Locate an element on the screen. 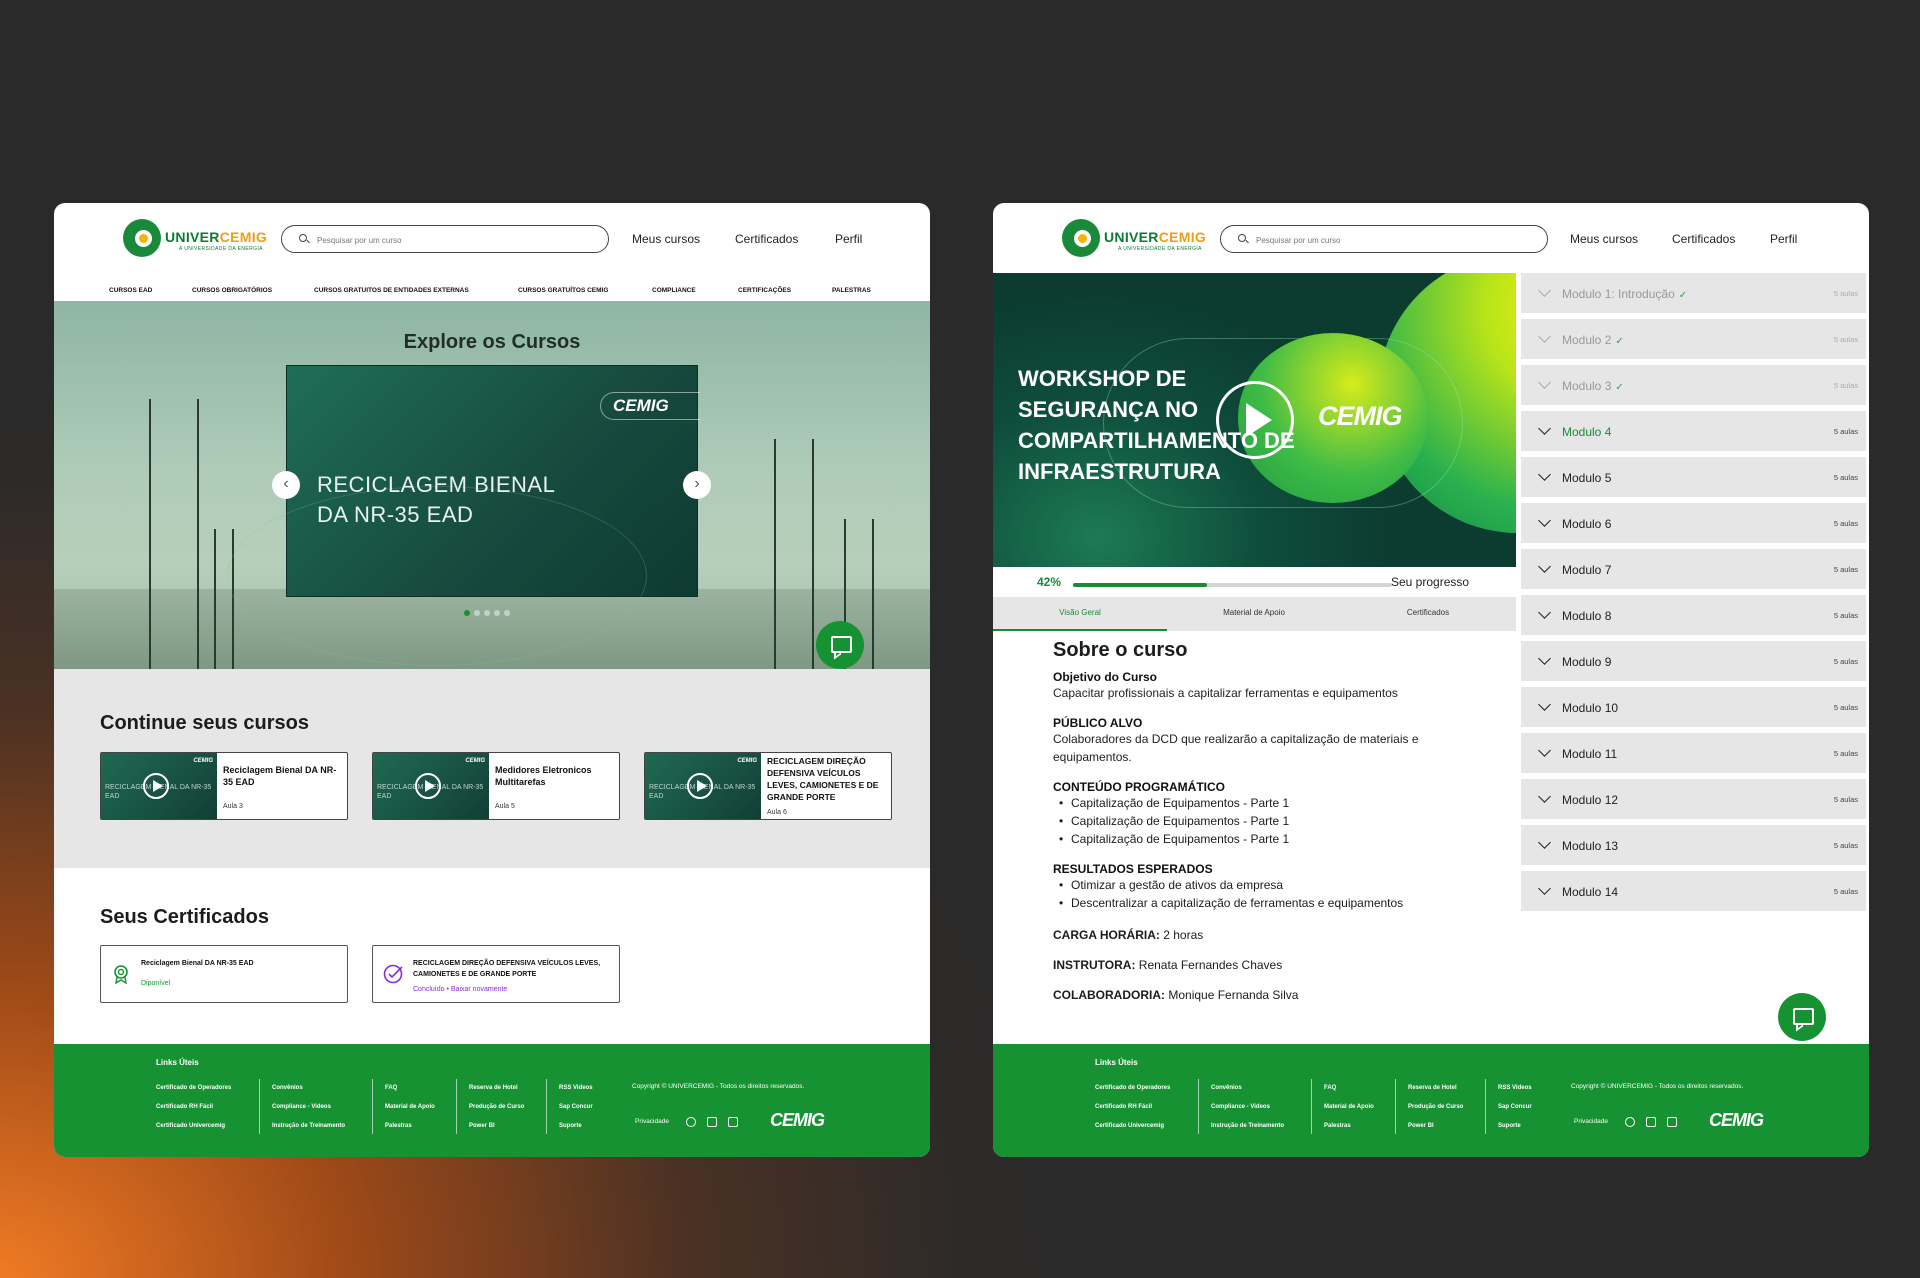  category-palestras: PALESTRAS is located at coordinates (851, 290).